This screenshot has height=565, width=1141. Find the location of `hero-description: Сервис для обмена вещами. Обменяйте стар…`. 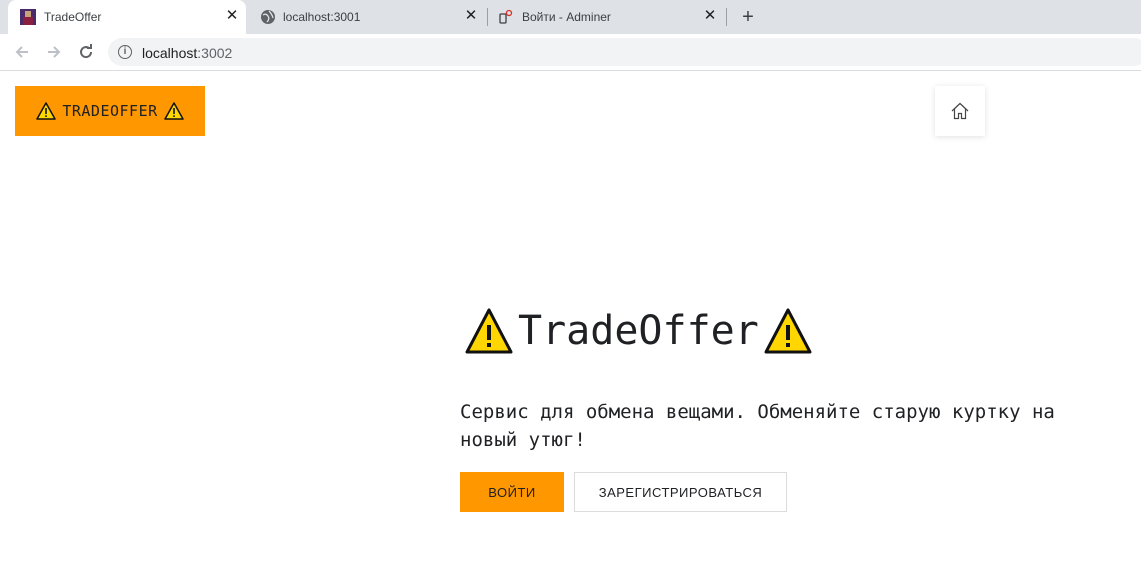

hero-description: Сервис для обмена вещами. Обменяйте стар… is located at coordinates (757, 426).